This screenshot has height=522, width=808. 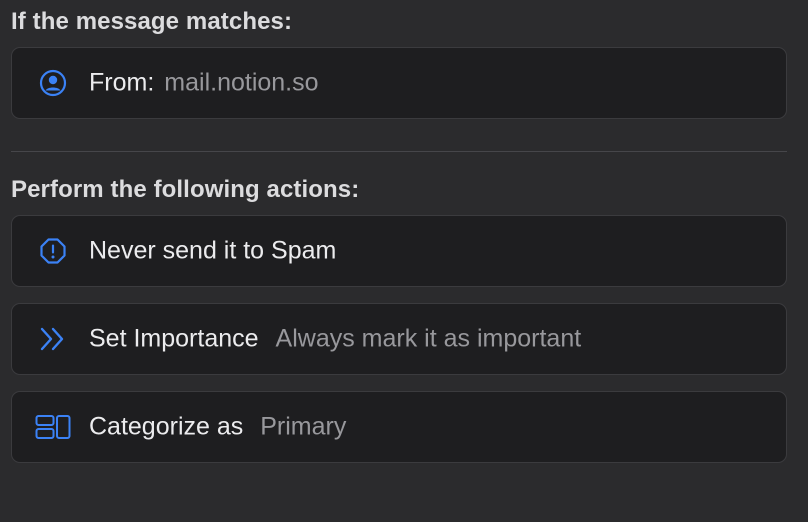 What do you see at coordinates (399, 83) in the screenshot?
I see `condition-row-from: From: mail.notion.so` at bounding box center [399, 83].